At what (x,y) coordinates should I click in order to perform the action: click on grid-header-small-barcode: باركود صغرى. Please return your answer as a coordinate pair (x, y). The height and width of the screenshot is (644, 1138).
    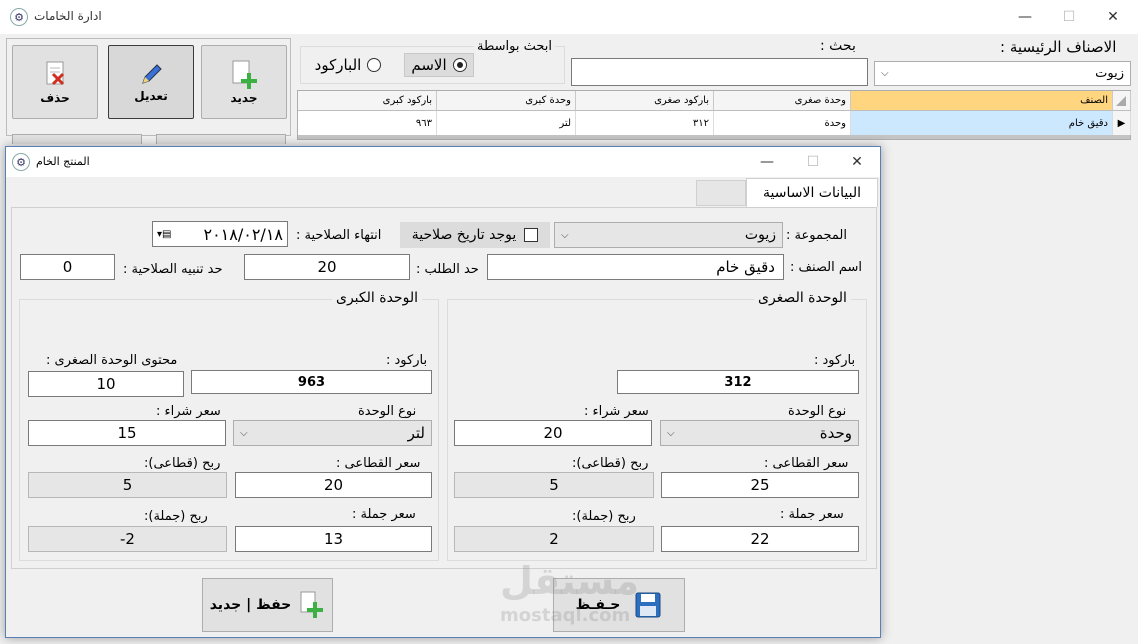
    Looking at the image, I should click on (645, 101).